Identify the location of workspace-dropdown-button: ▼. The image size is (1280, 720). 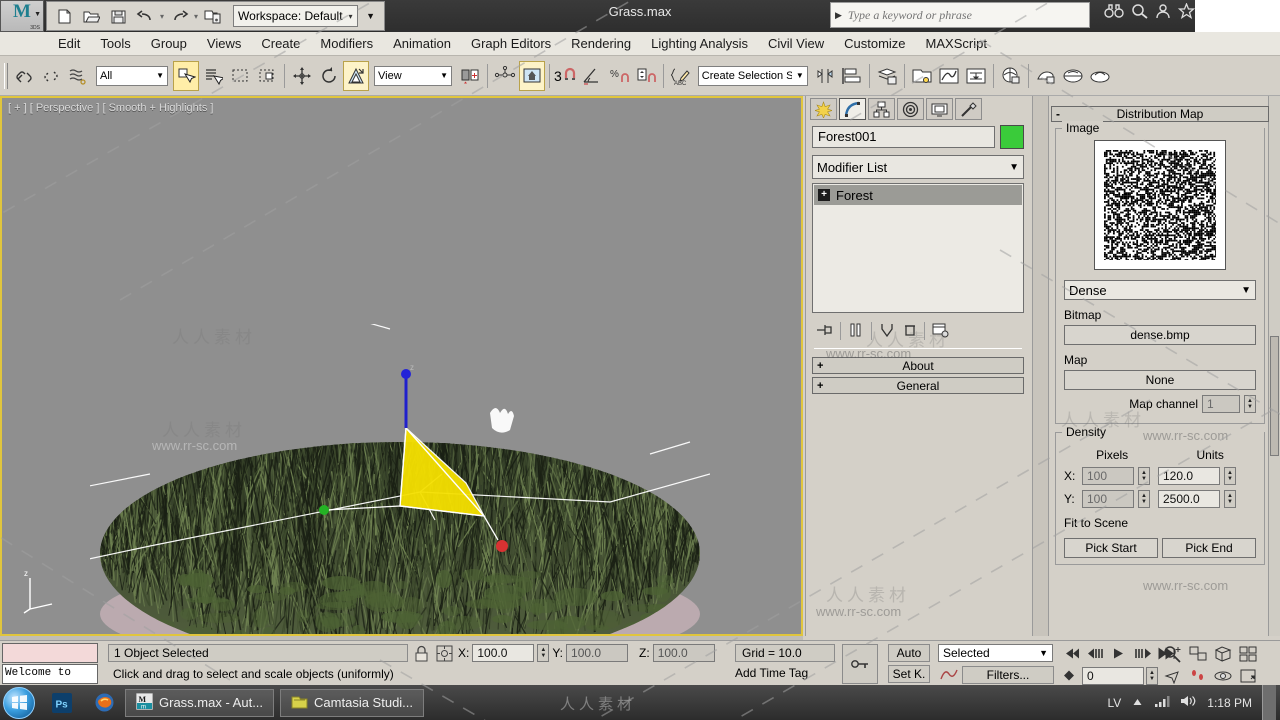
(371, 16).